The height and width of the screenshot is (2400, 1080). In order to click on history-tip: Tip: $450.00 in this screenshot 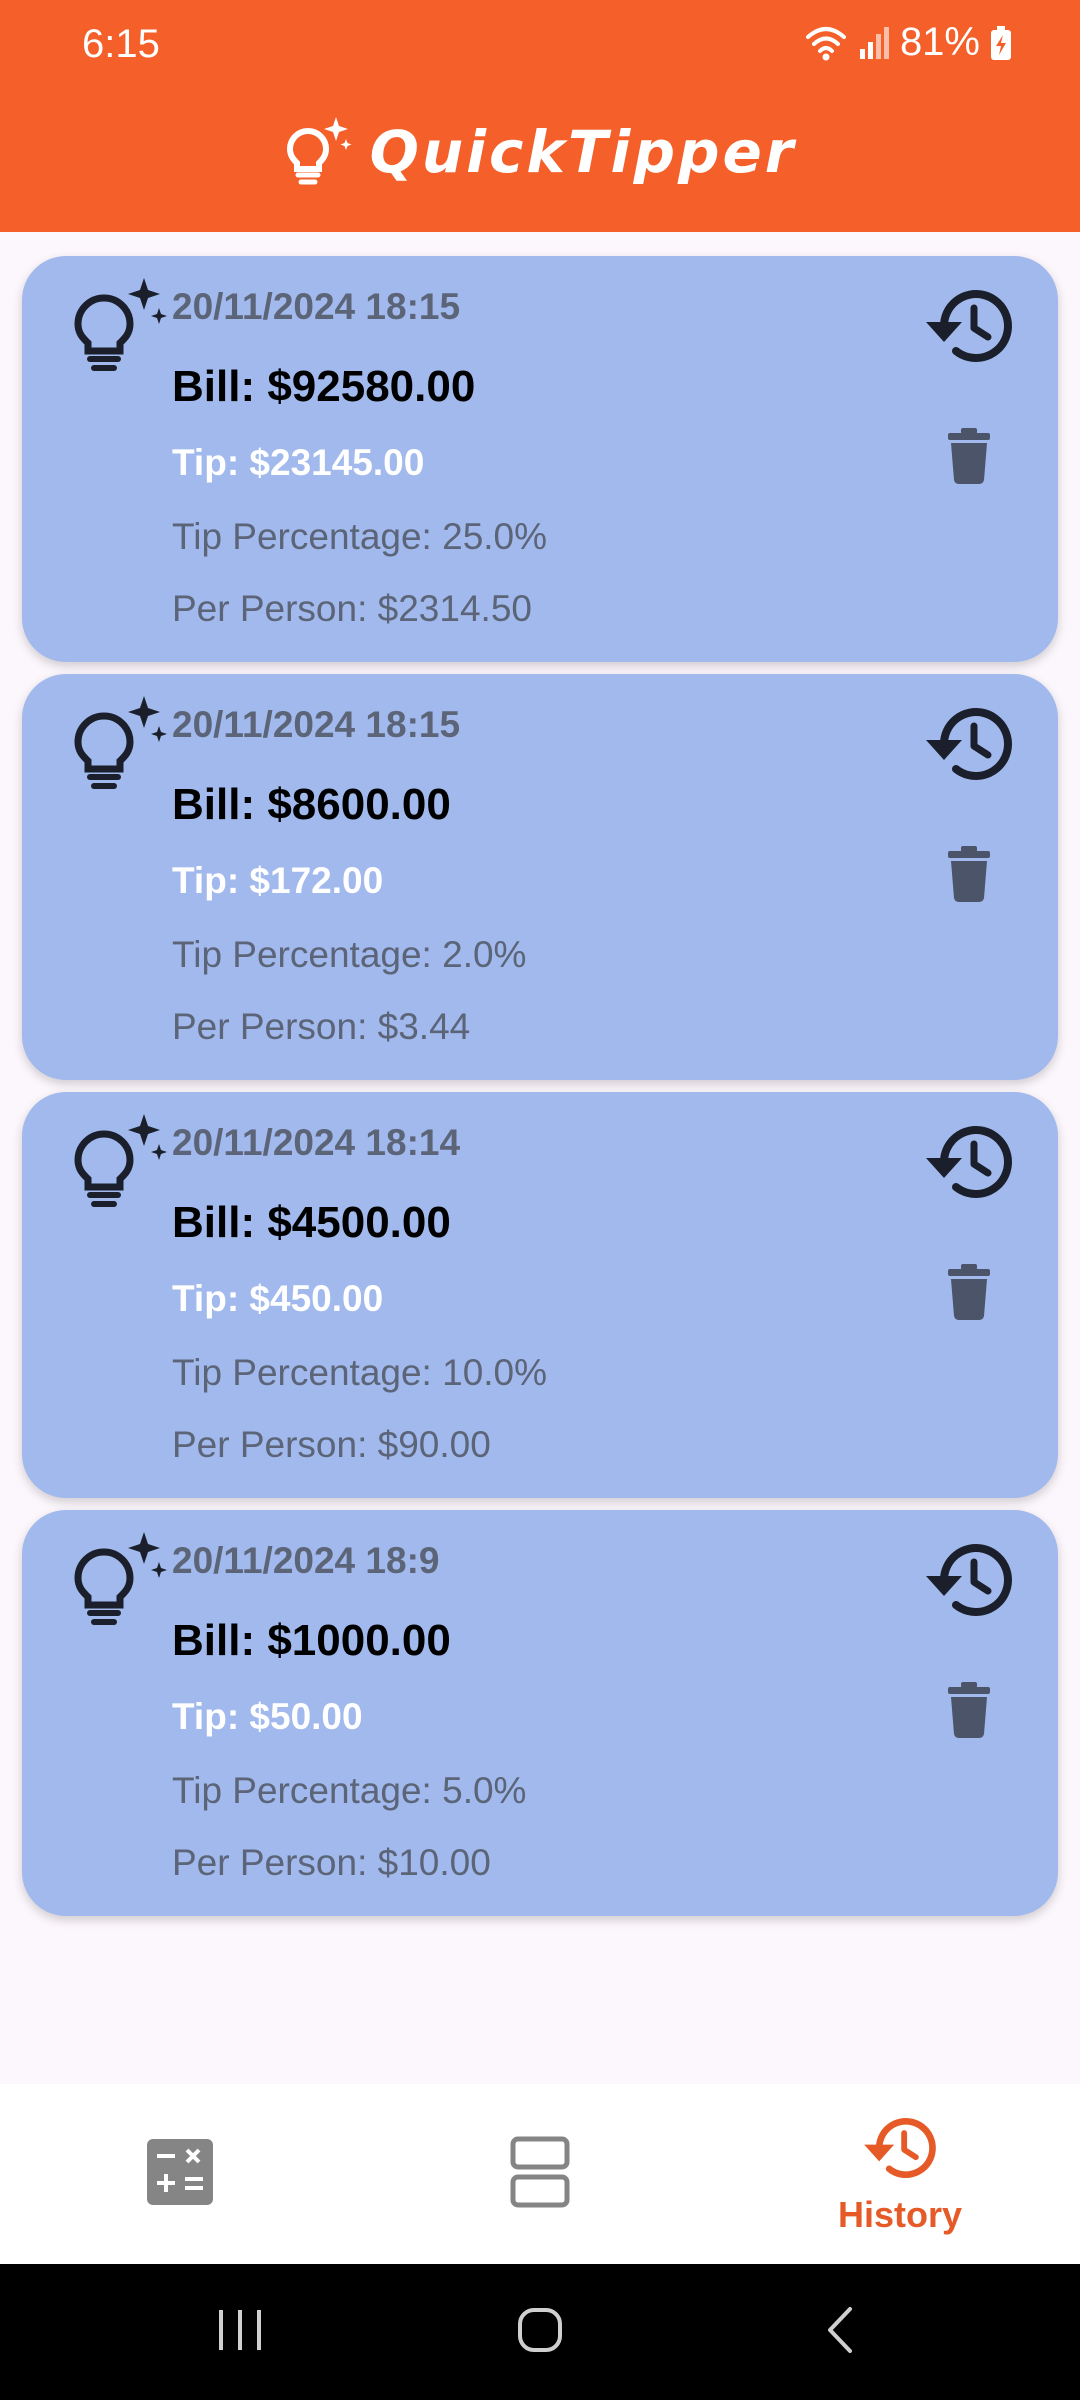, I will do `click(278, 1298)`.